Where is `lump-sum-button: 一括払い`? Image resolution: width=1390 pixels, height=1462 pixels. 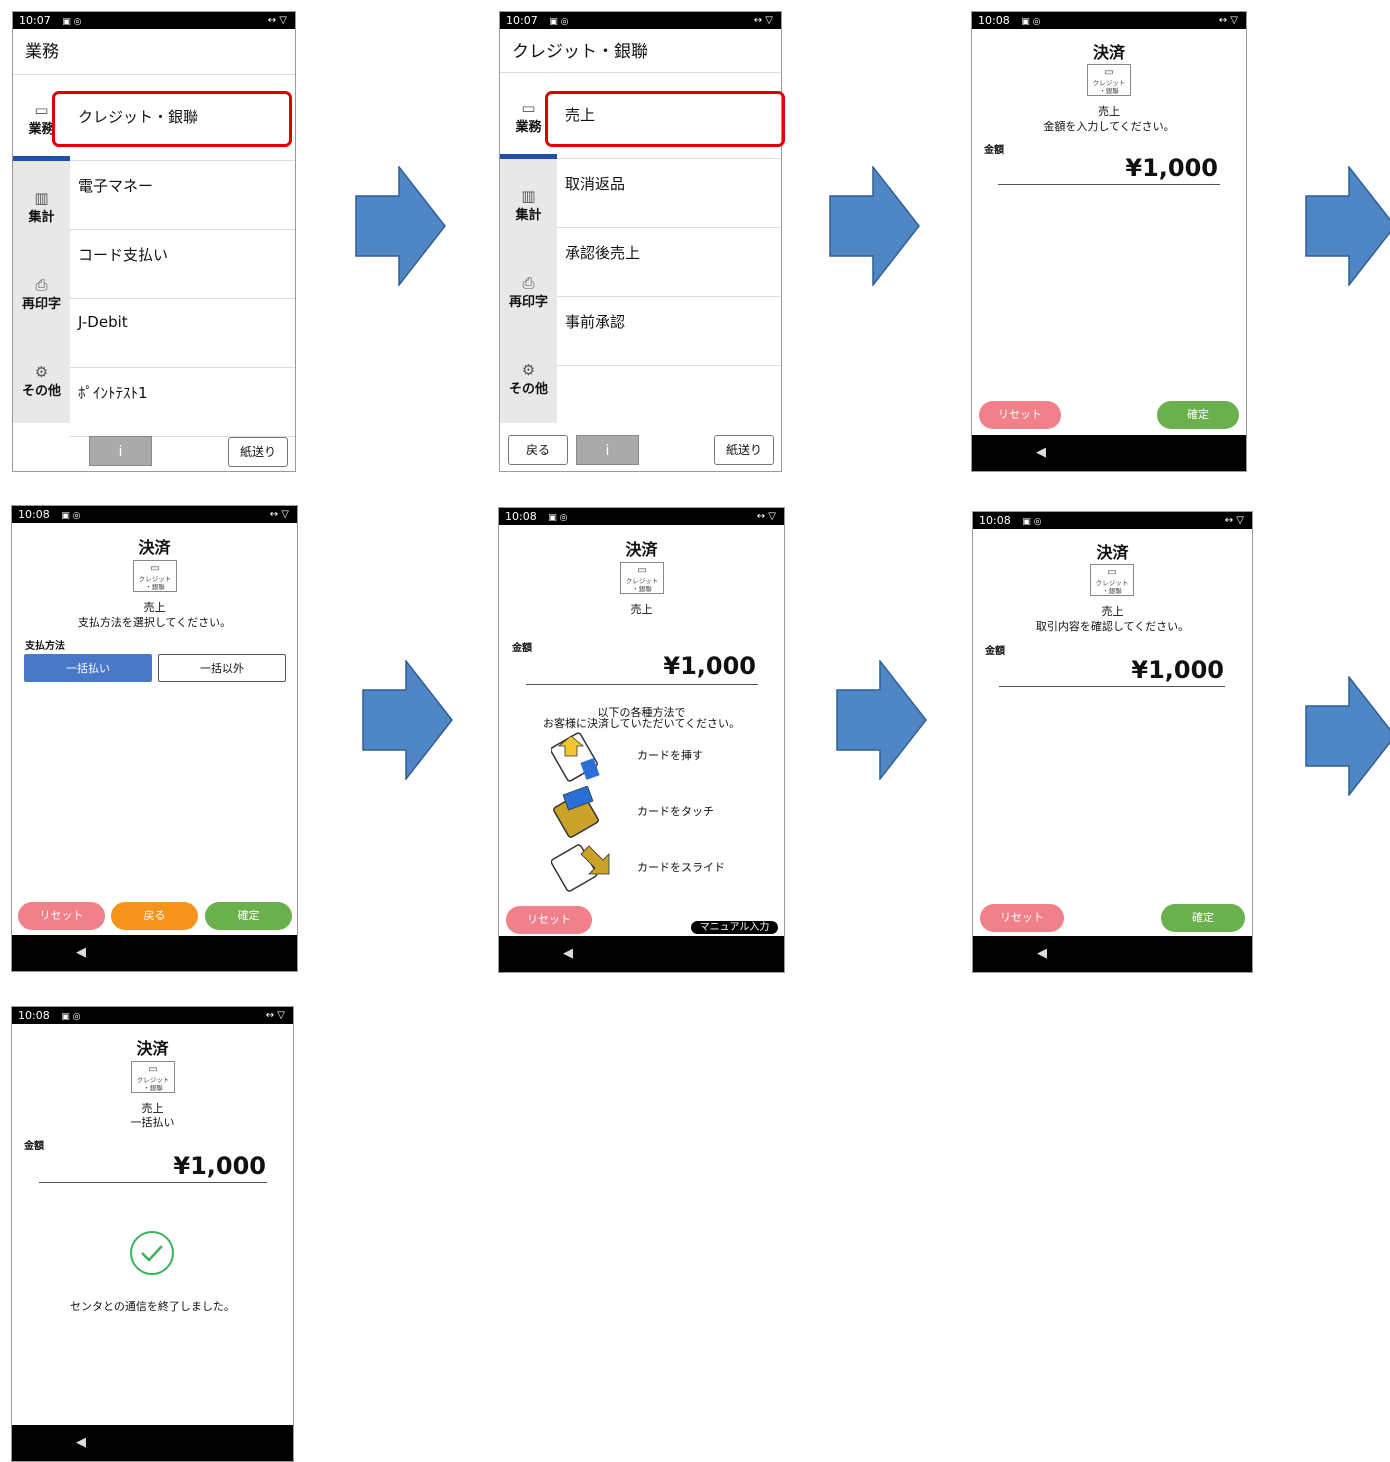 lump-sum-button: 一括払い is located at coordinates (88, 668).